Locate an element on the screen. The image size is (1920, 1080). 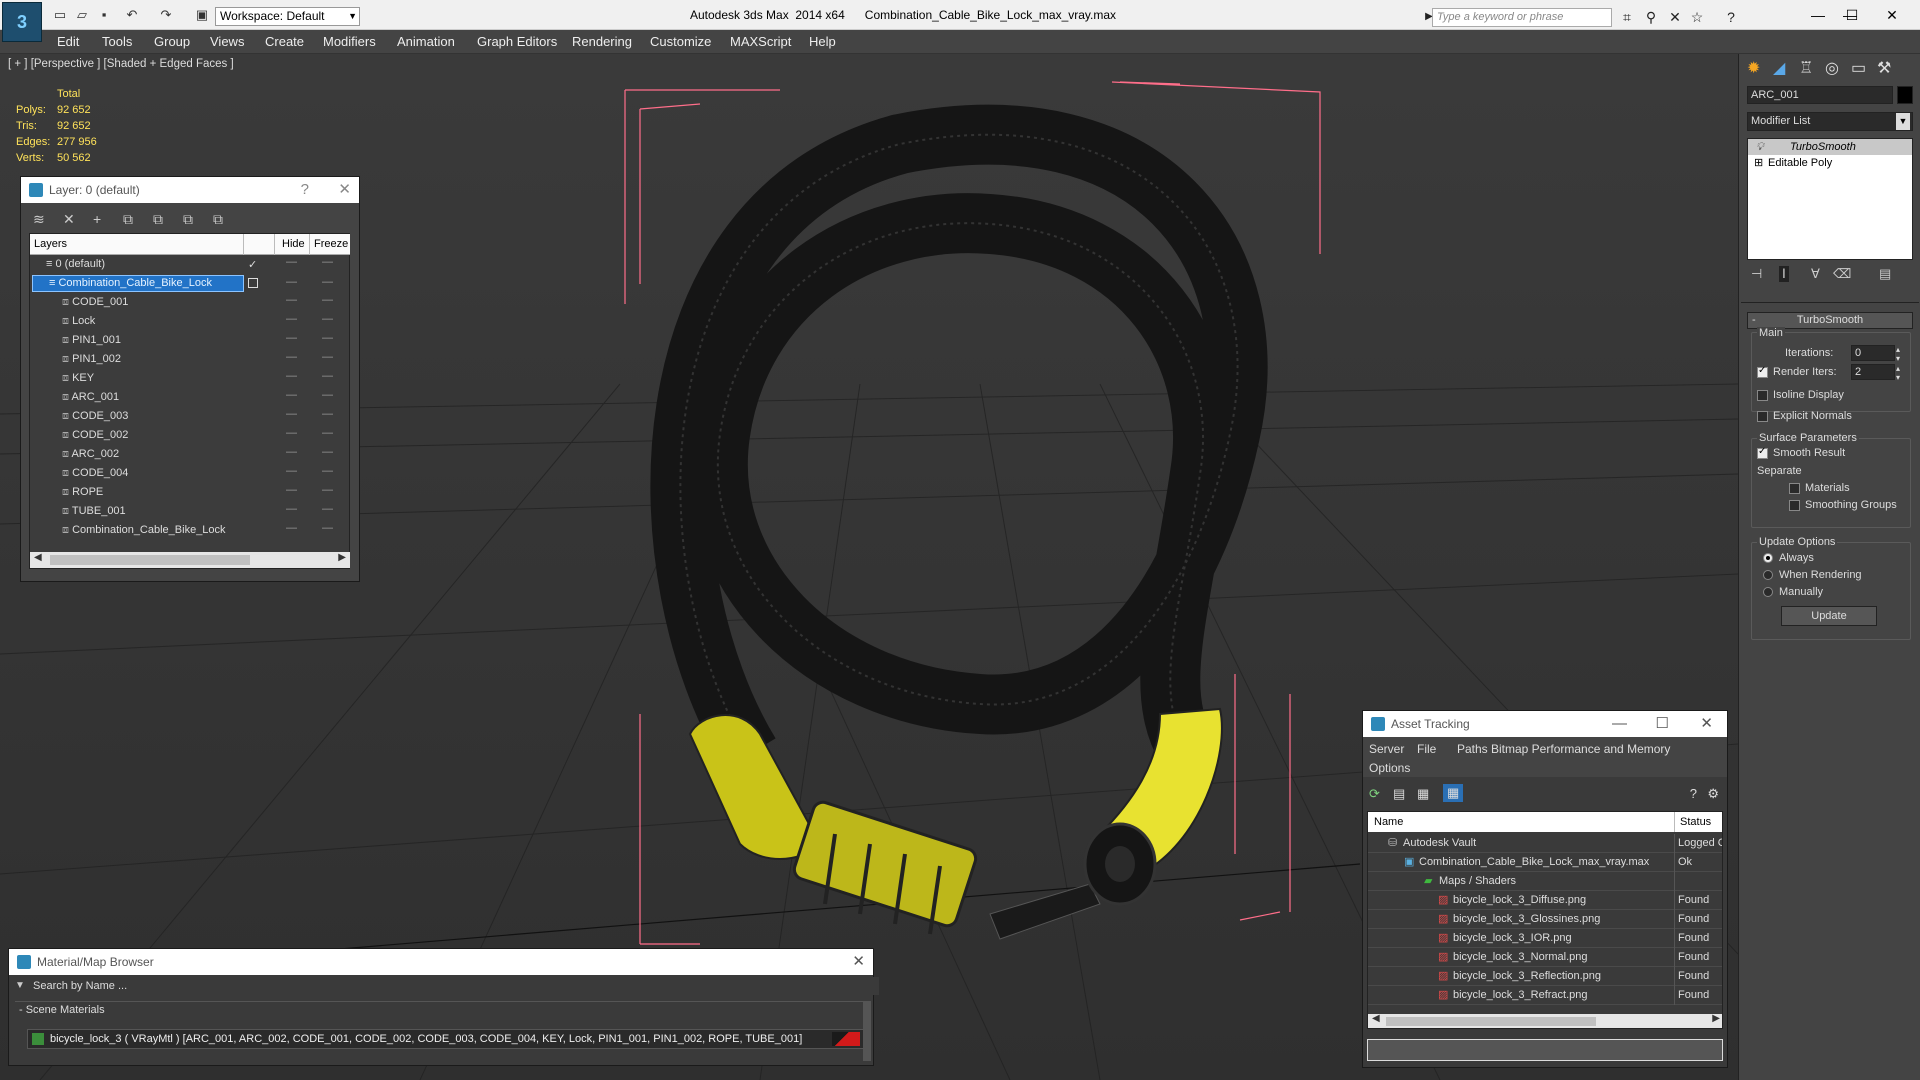
asset-name: Autodesk Vault is located at coordinates (1439, 843).